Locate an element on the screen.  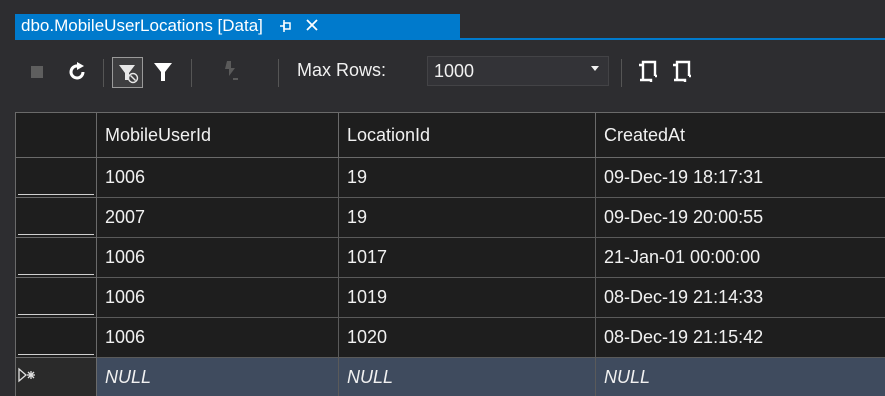
document-tab: dbo.MobileUserLocations [Data] is located at coordinates (237, 26).